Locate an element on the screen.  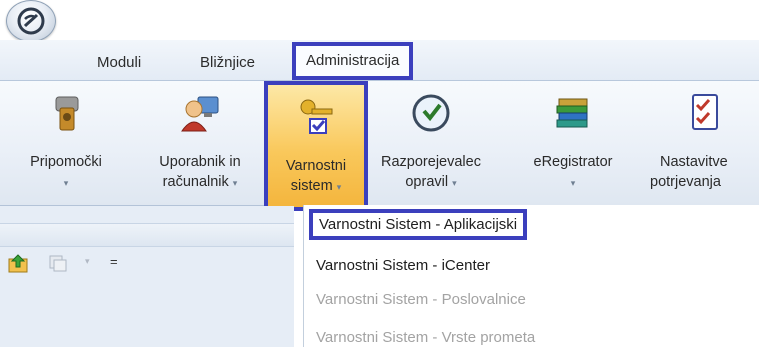
menu-bar: Moduli Bližnjice Administracija is located at coordinates (379, 60).